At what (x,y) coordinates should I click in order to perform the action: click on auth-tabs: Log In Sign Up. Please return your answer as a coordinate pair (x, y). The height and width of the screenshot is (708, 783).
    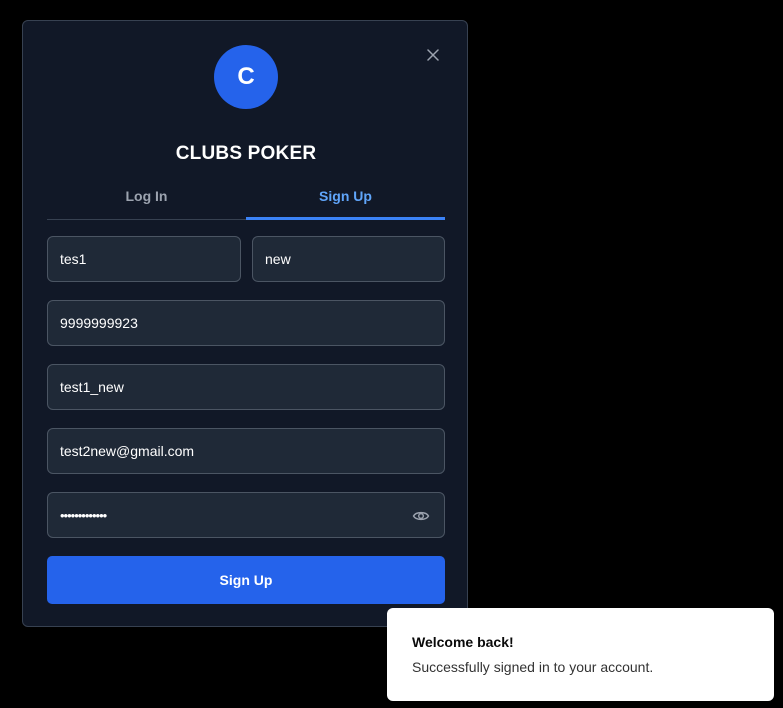
    Looking at the image, I should click on (246, 198).